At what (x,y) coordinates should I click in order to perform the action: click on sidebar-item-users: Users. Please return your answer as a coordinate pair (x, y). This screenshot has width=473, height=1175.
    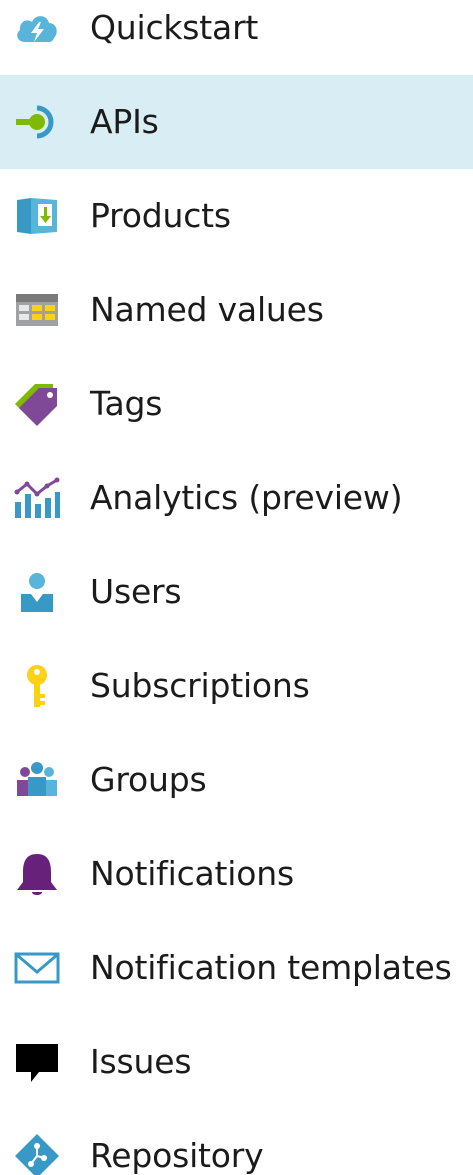
    Looking at the image, I should click on (236, 592).